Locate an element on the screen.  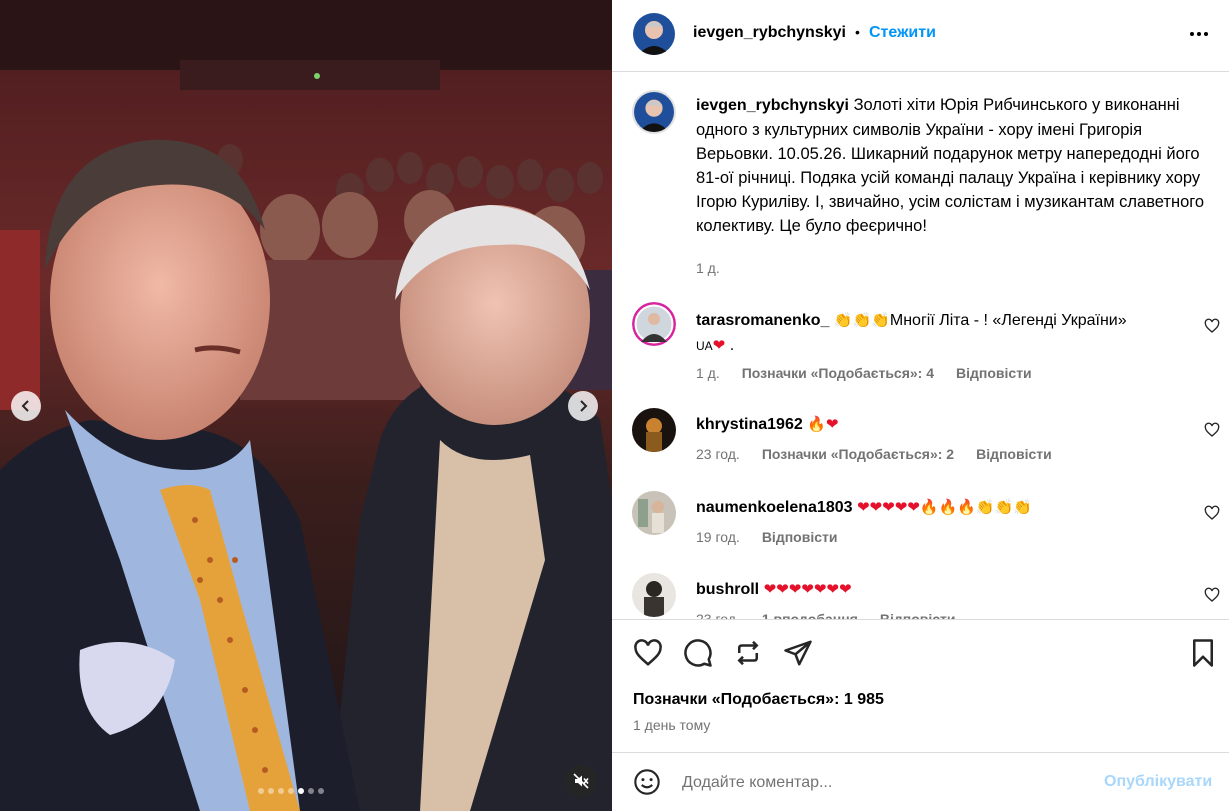
chevron-left-icon is located at coordinates (25, 406).